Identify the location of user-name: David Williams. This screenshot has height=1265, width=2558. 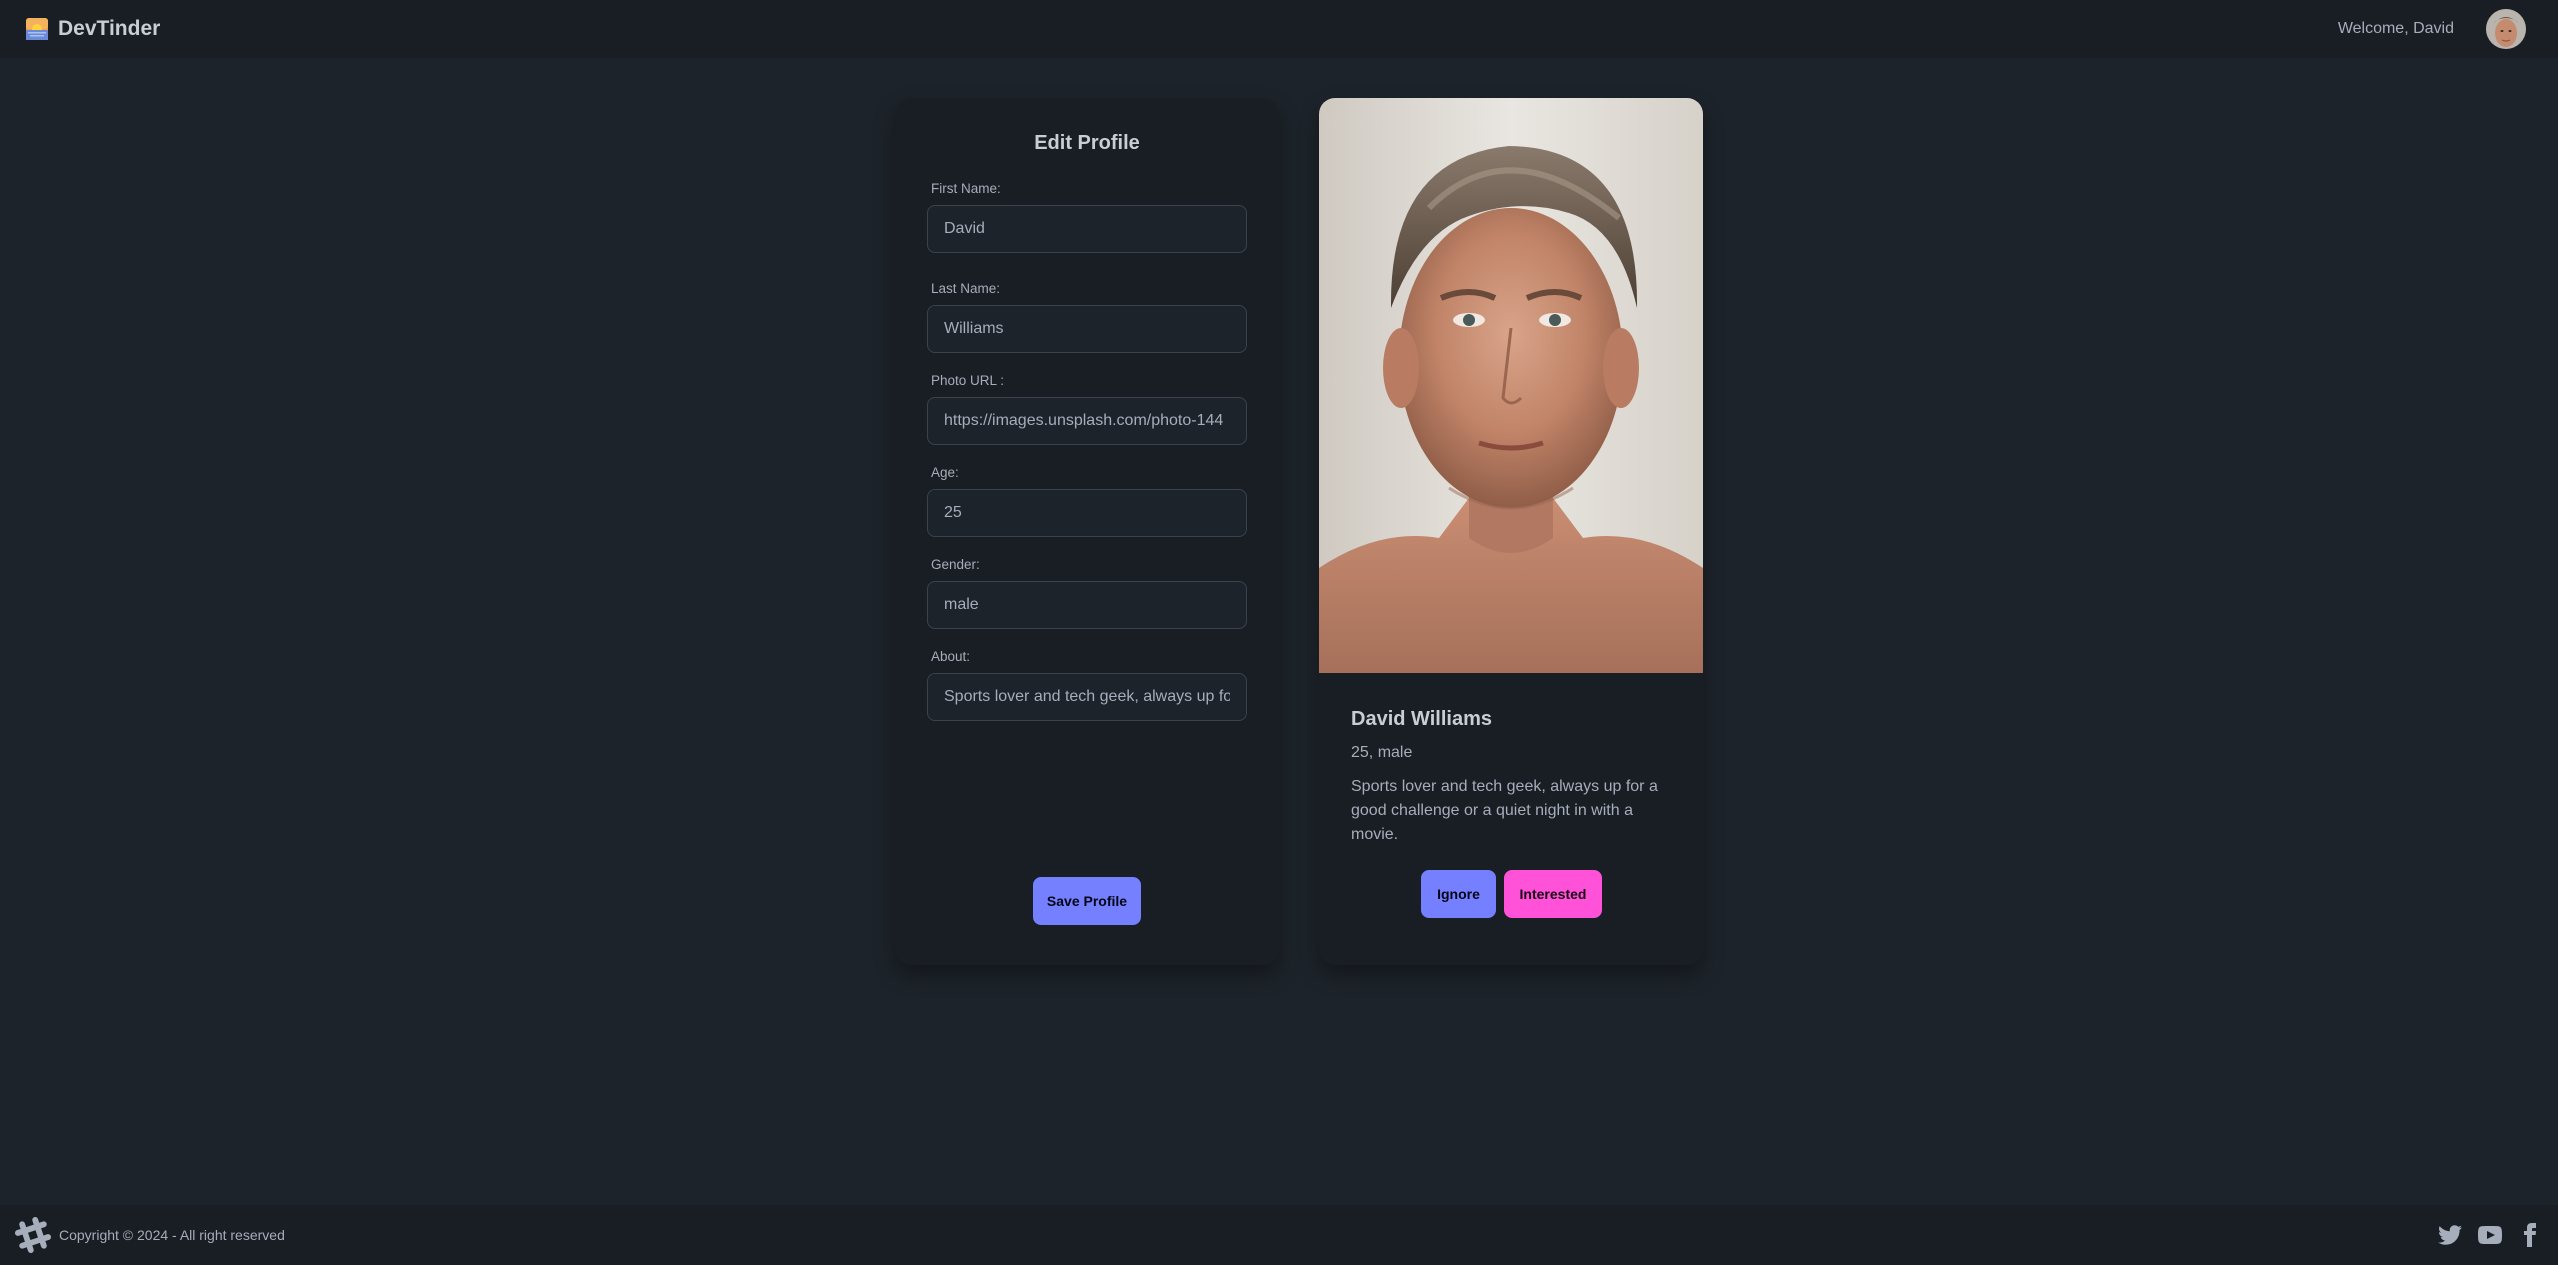
(1421, 719).